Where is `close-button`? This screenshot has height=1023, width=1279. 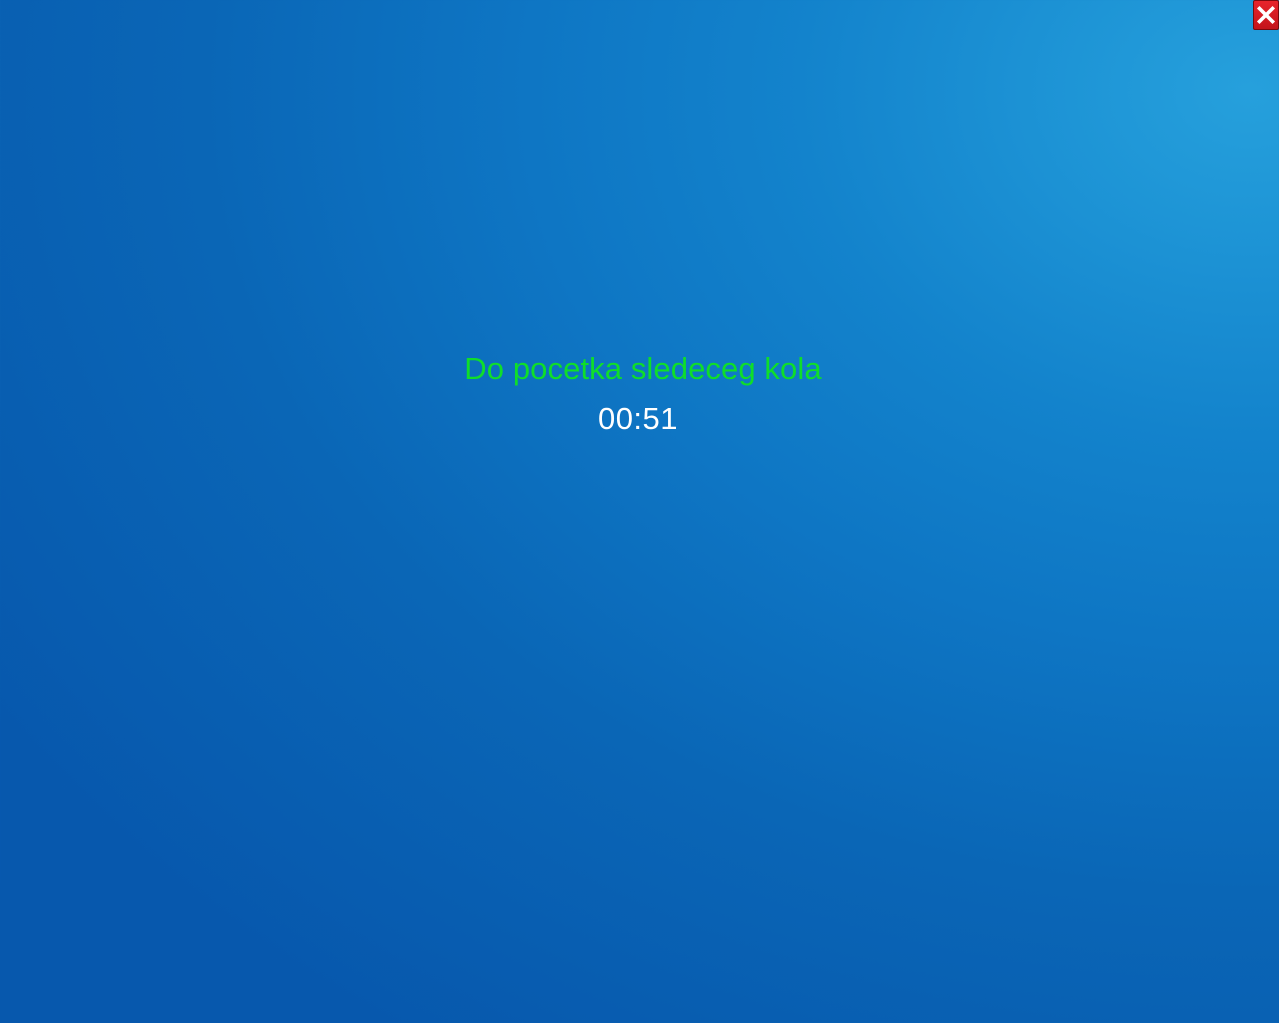 close-button is located at coordinates (1266, 15).